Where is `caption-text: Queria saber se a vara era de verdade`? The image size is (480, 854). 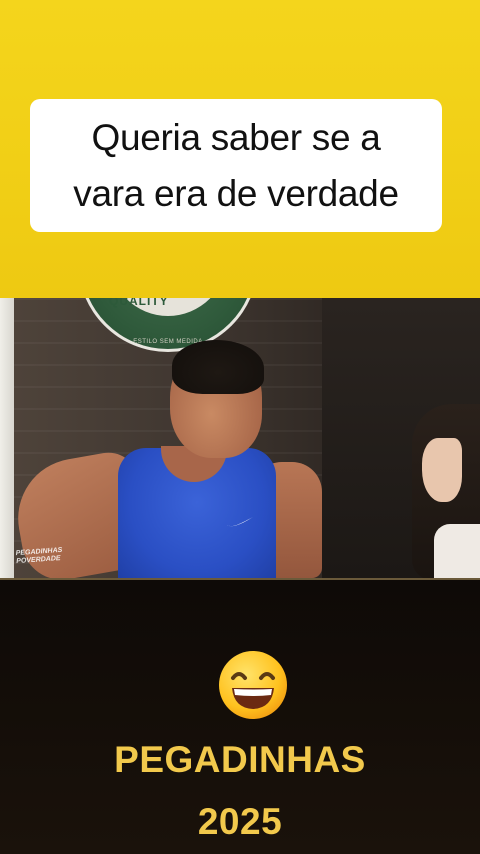 caption-text: Queria saber se a vara era de verdade is located at coordinates (236, 166).